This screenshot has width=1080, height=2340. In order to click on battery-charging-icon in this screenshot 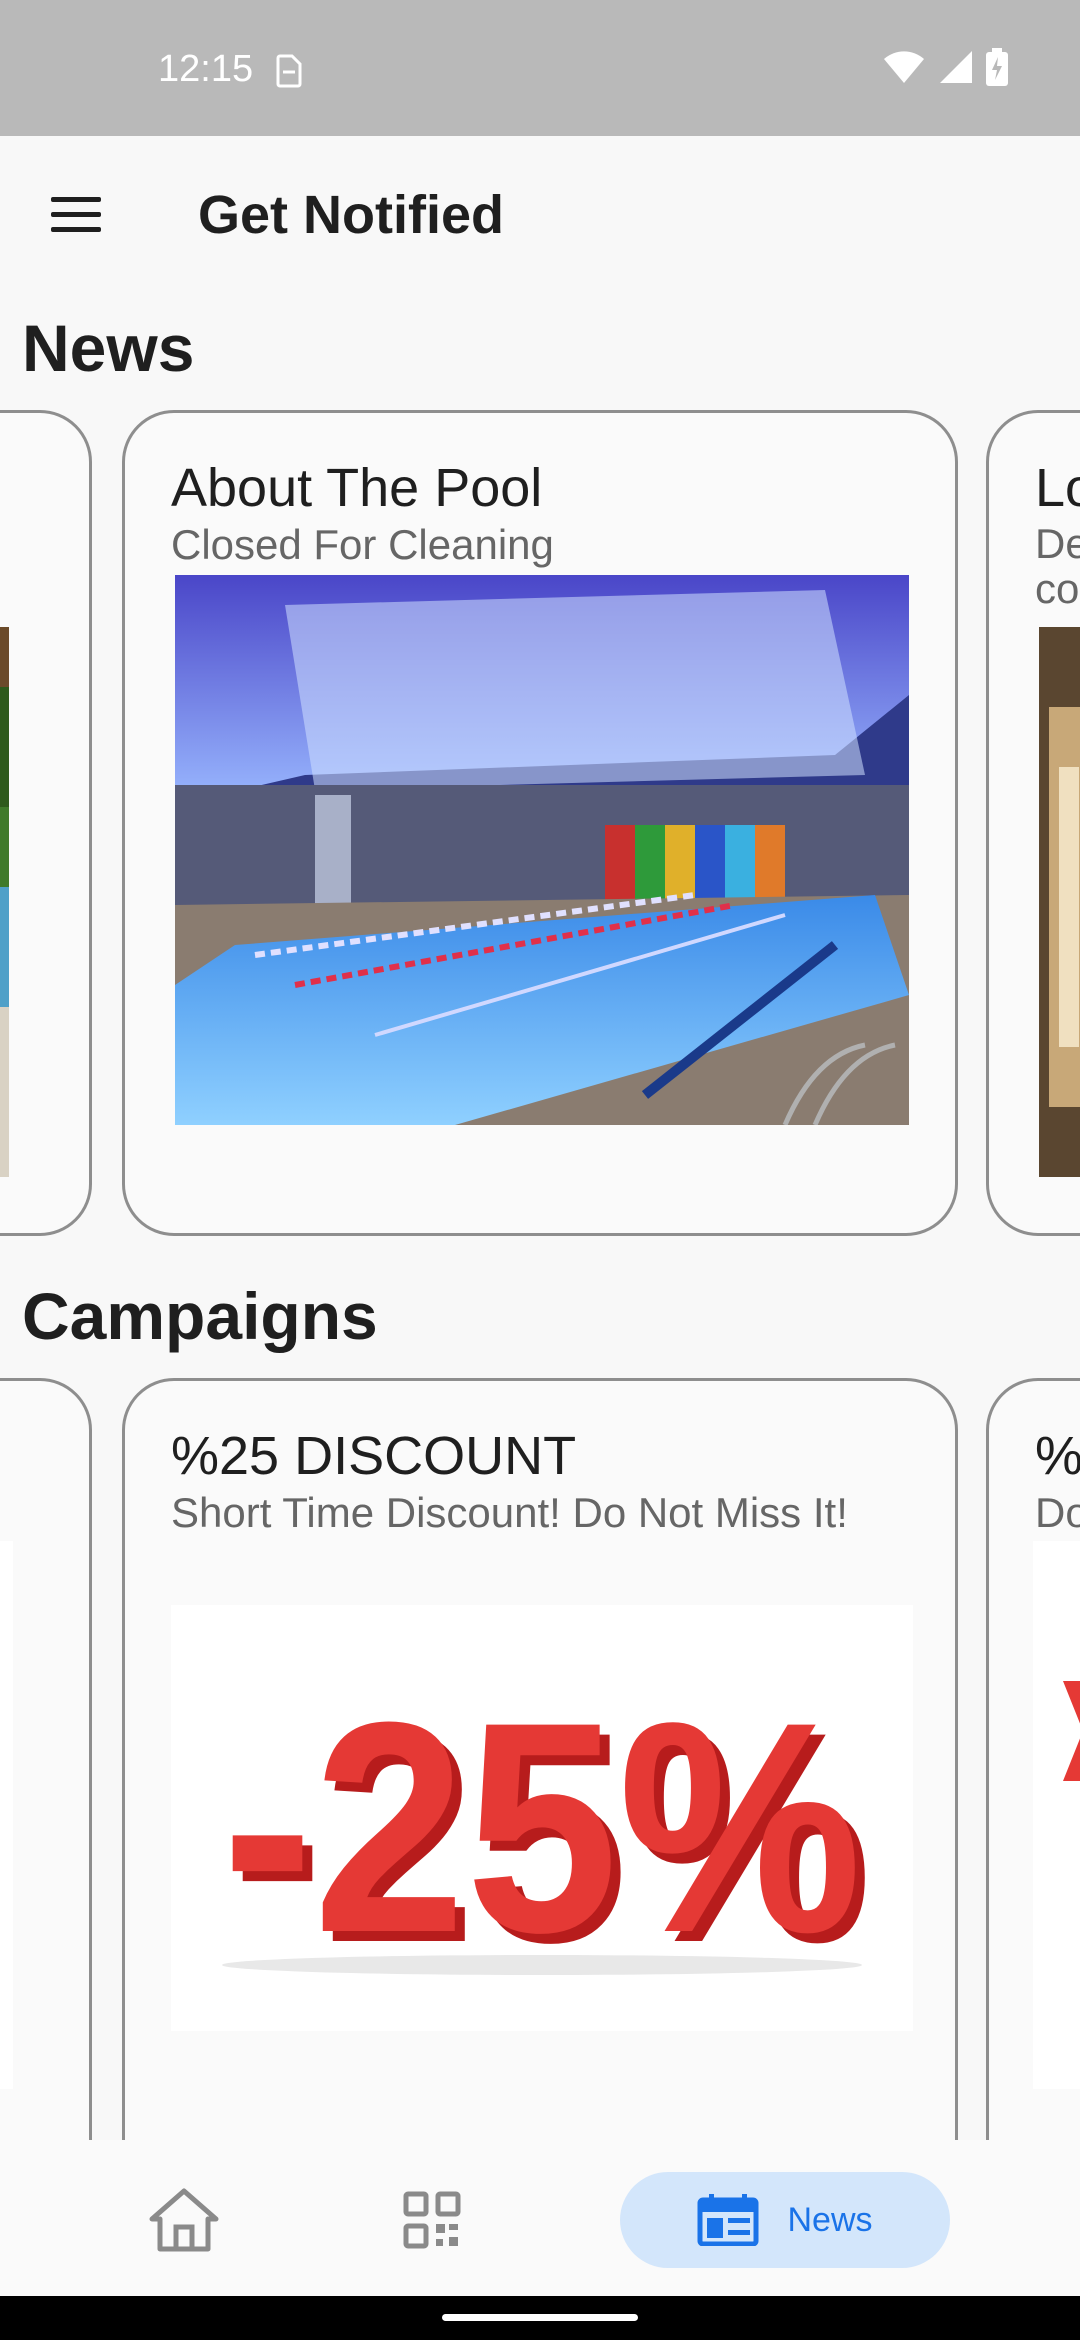, I will do `click(997, 67)`.